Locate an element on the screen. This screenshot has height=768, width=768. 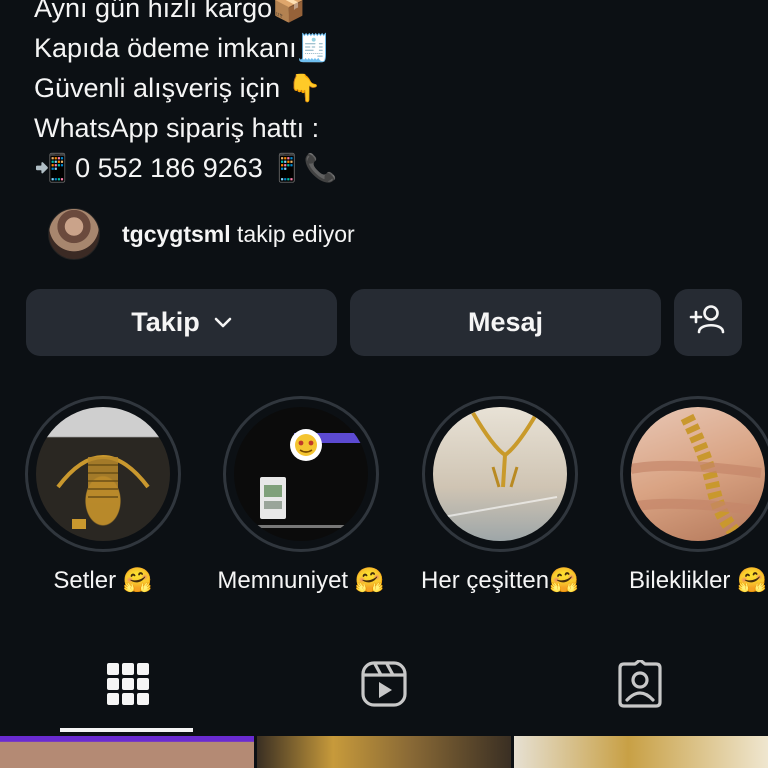
bio-line: Güvenli alışveriş için 👇 is located at coordinates (178, 88).